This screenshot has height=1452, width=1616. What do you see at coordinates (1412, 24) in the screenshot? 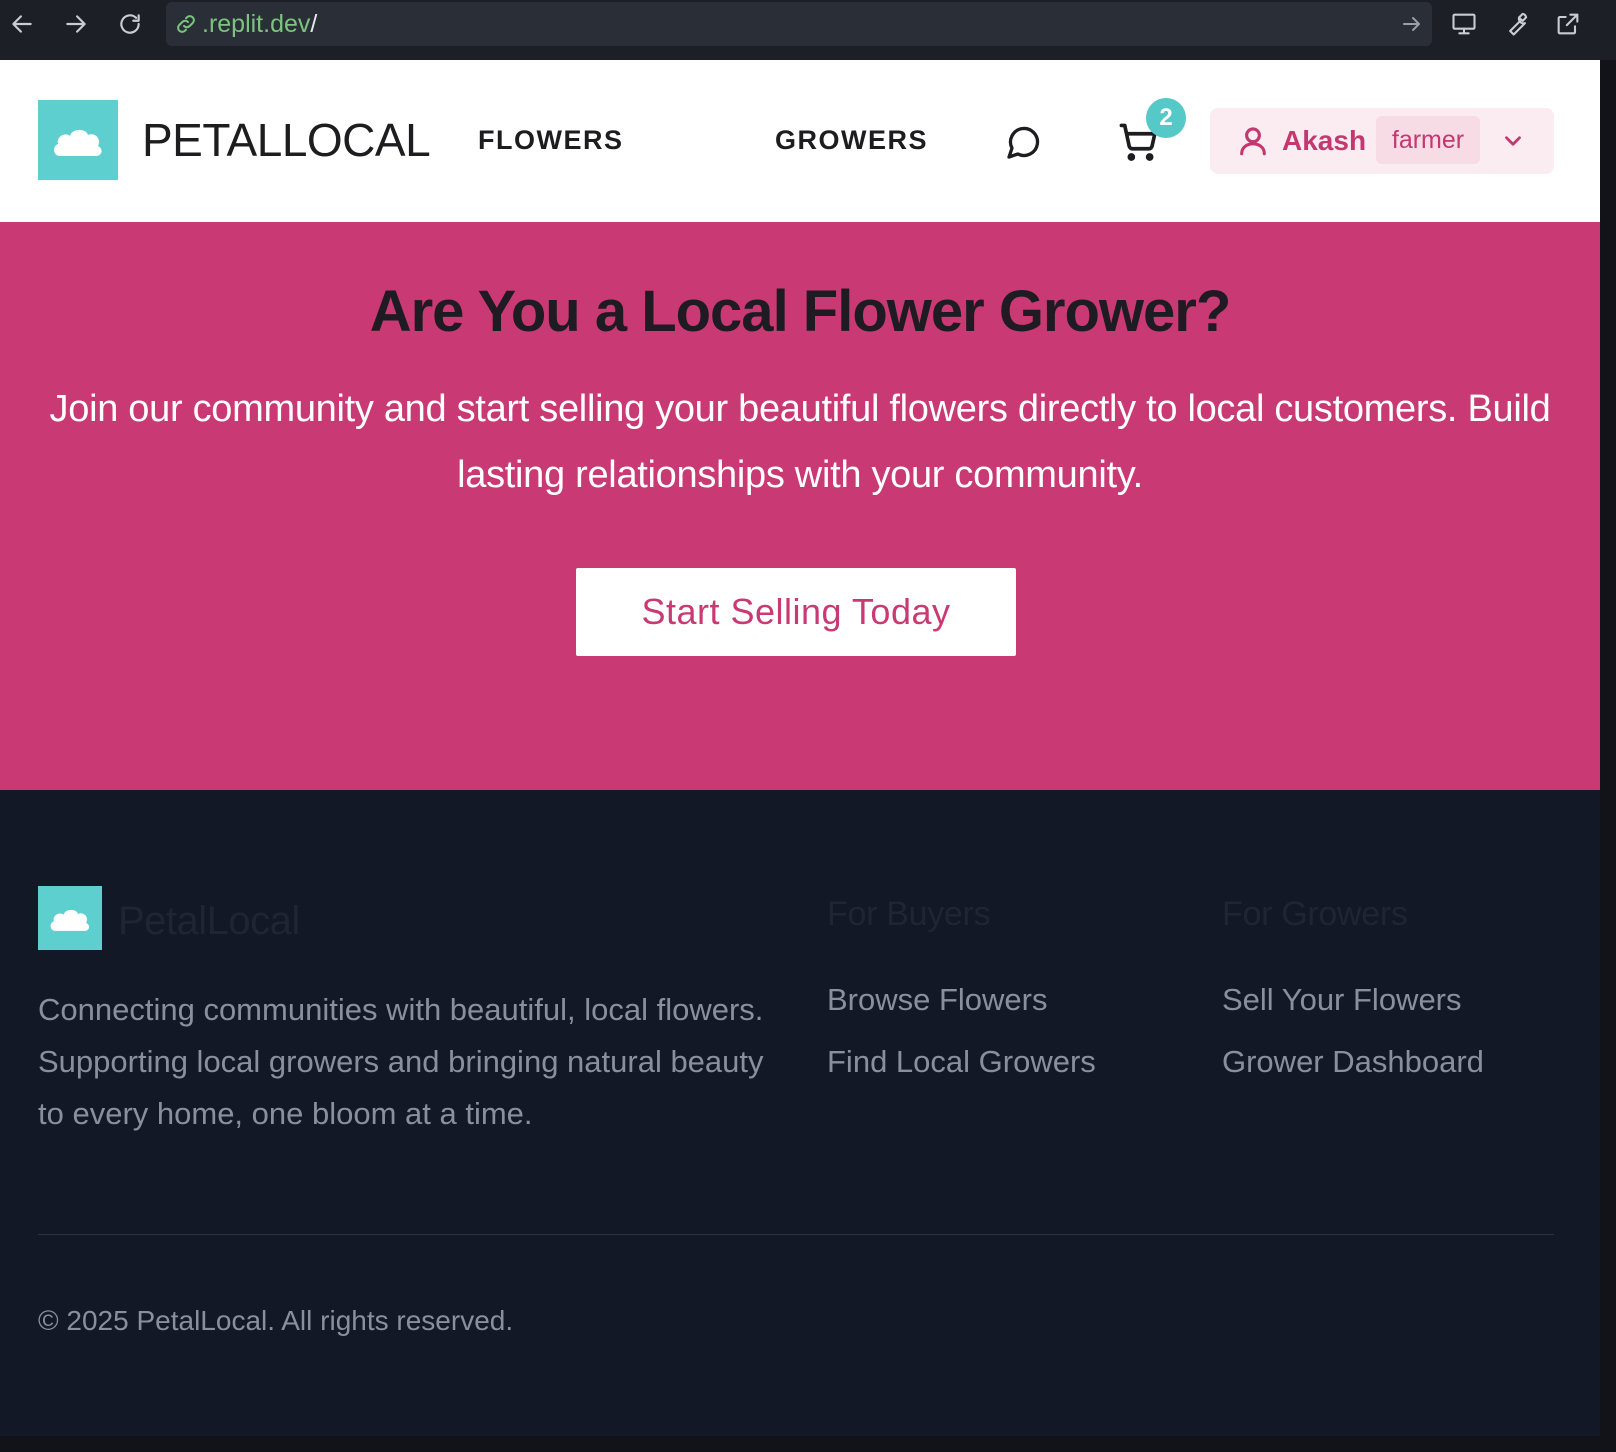
I see `go-arrow-icon` at bounding box center [1412, 24].